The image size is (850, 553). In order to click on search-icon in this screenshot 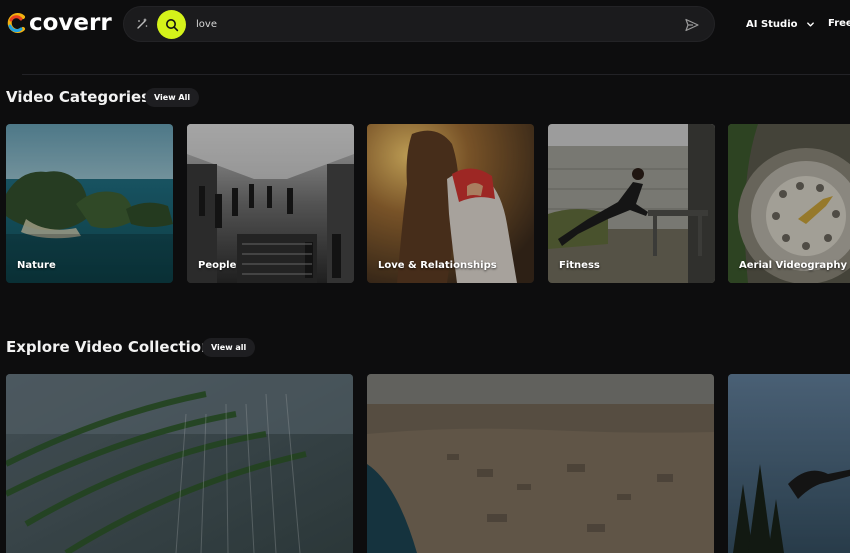, I will do `click(171, 24)`.